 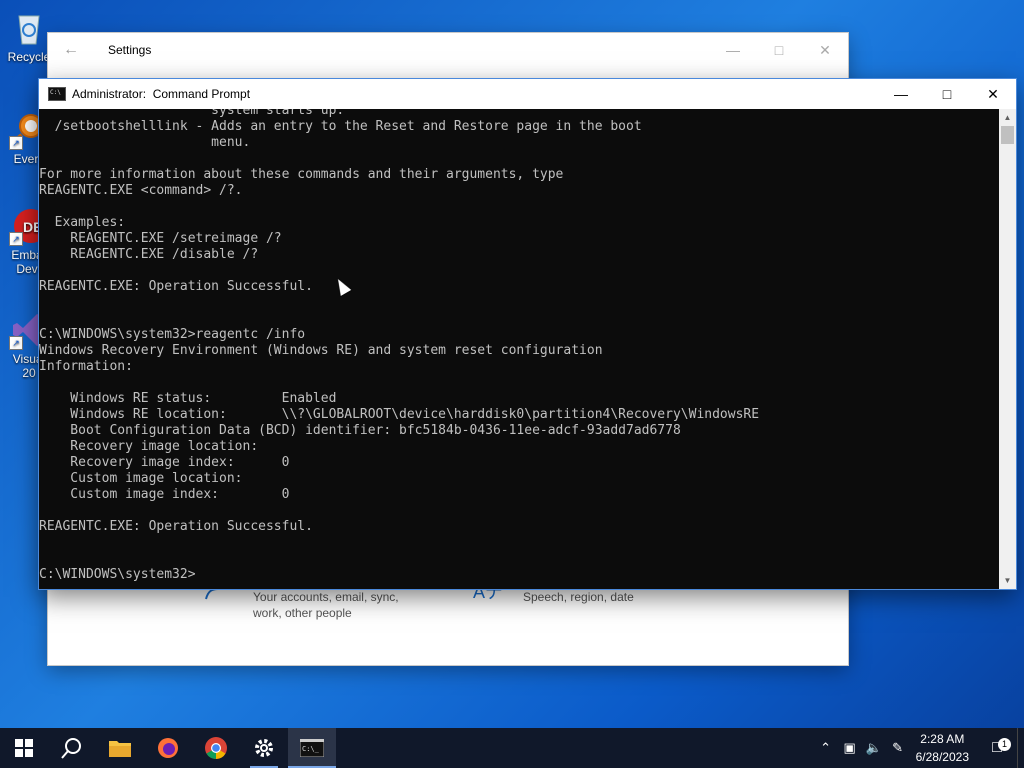 I want to click on clock-date: 6/28/2023, so click(x=942, y=757).